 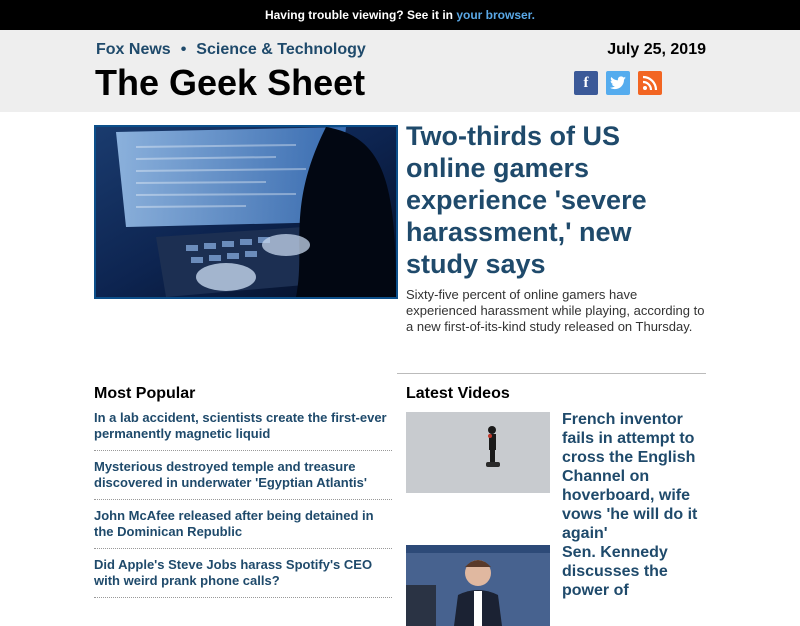 I want to click on facebook-icon: f, so click(x=586, y=83).